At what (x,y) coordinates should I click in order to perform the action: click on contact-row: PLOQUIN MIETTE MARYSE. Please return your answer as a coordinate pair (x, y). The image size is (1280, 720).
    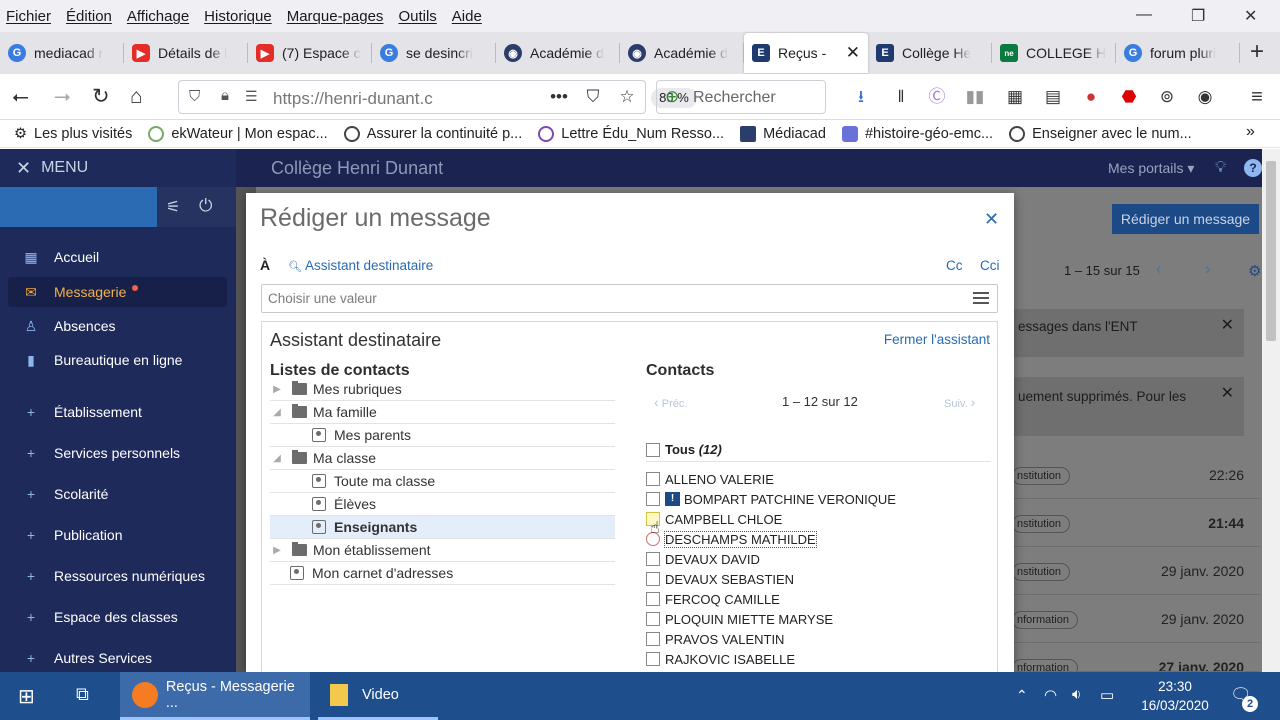
    Looking at the image, I should click on (818, 619).